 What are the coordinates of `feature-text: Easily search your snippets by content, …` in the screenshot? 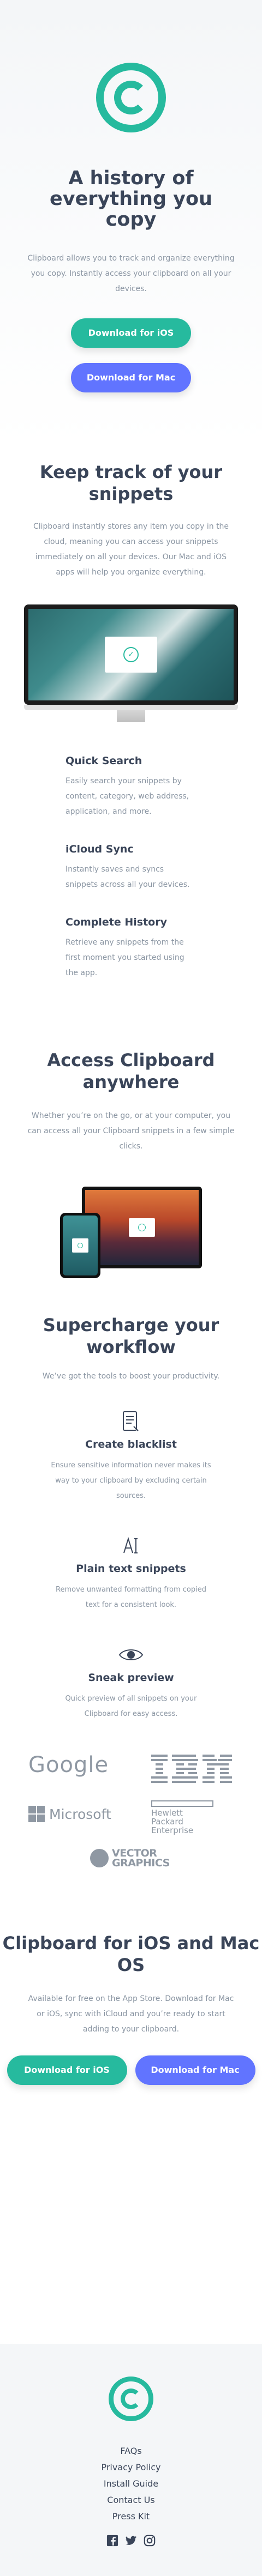 It's located at (127, 796).